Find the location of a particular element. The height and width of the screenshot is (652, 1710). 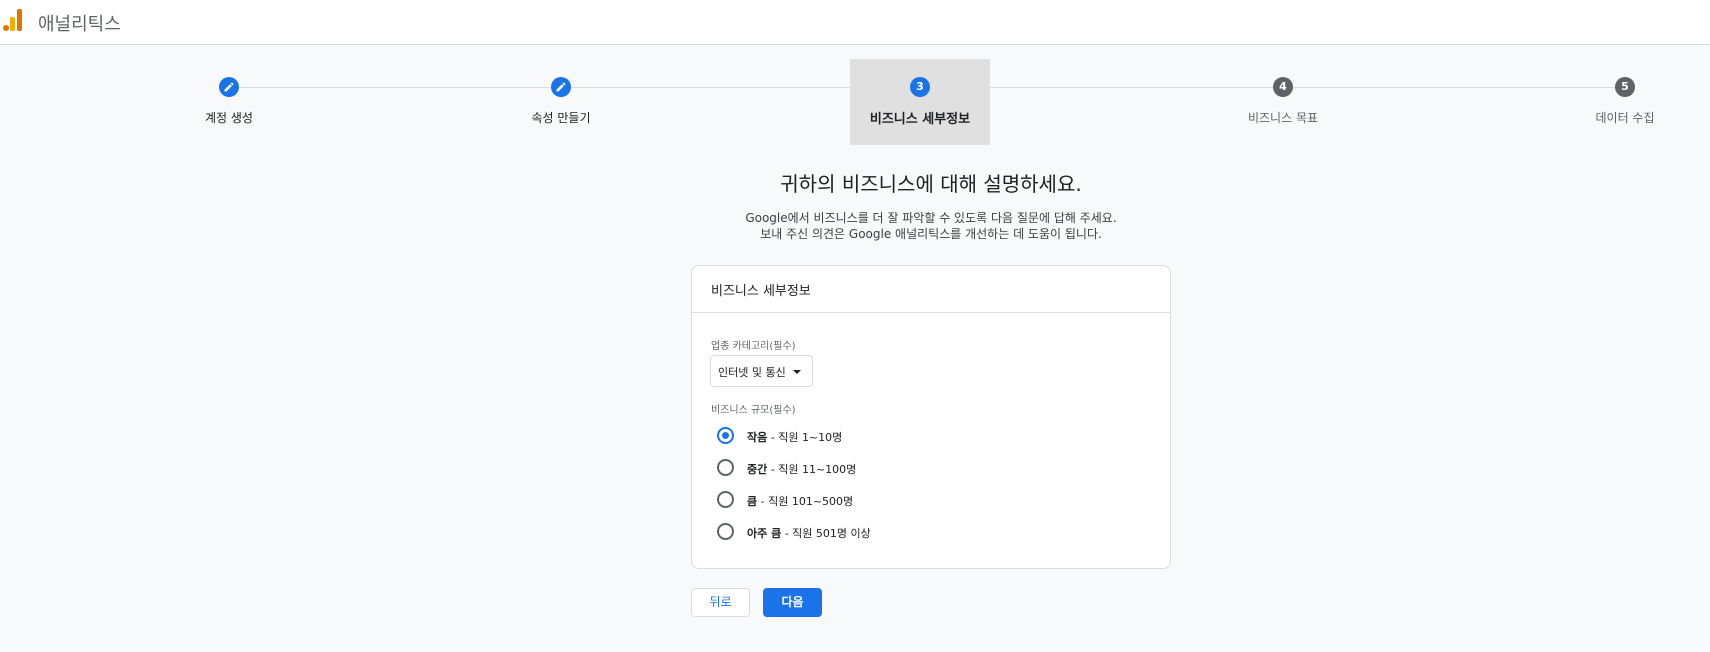

business-size-option-very-large: 아주 큼 - 직원 501명 이상 is located at coordinates (867, 532).